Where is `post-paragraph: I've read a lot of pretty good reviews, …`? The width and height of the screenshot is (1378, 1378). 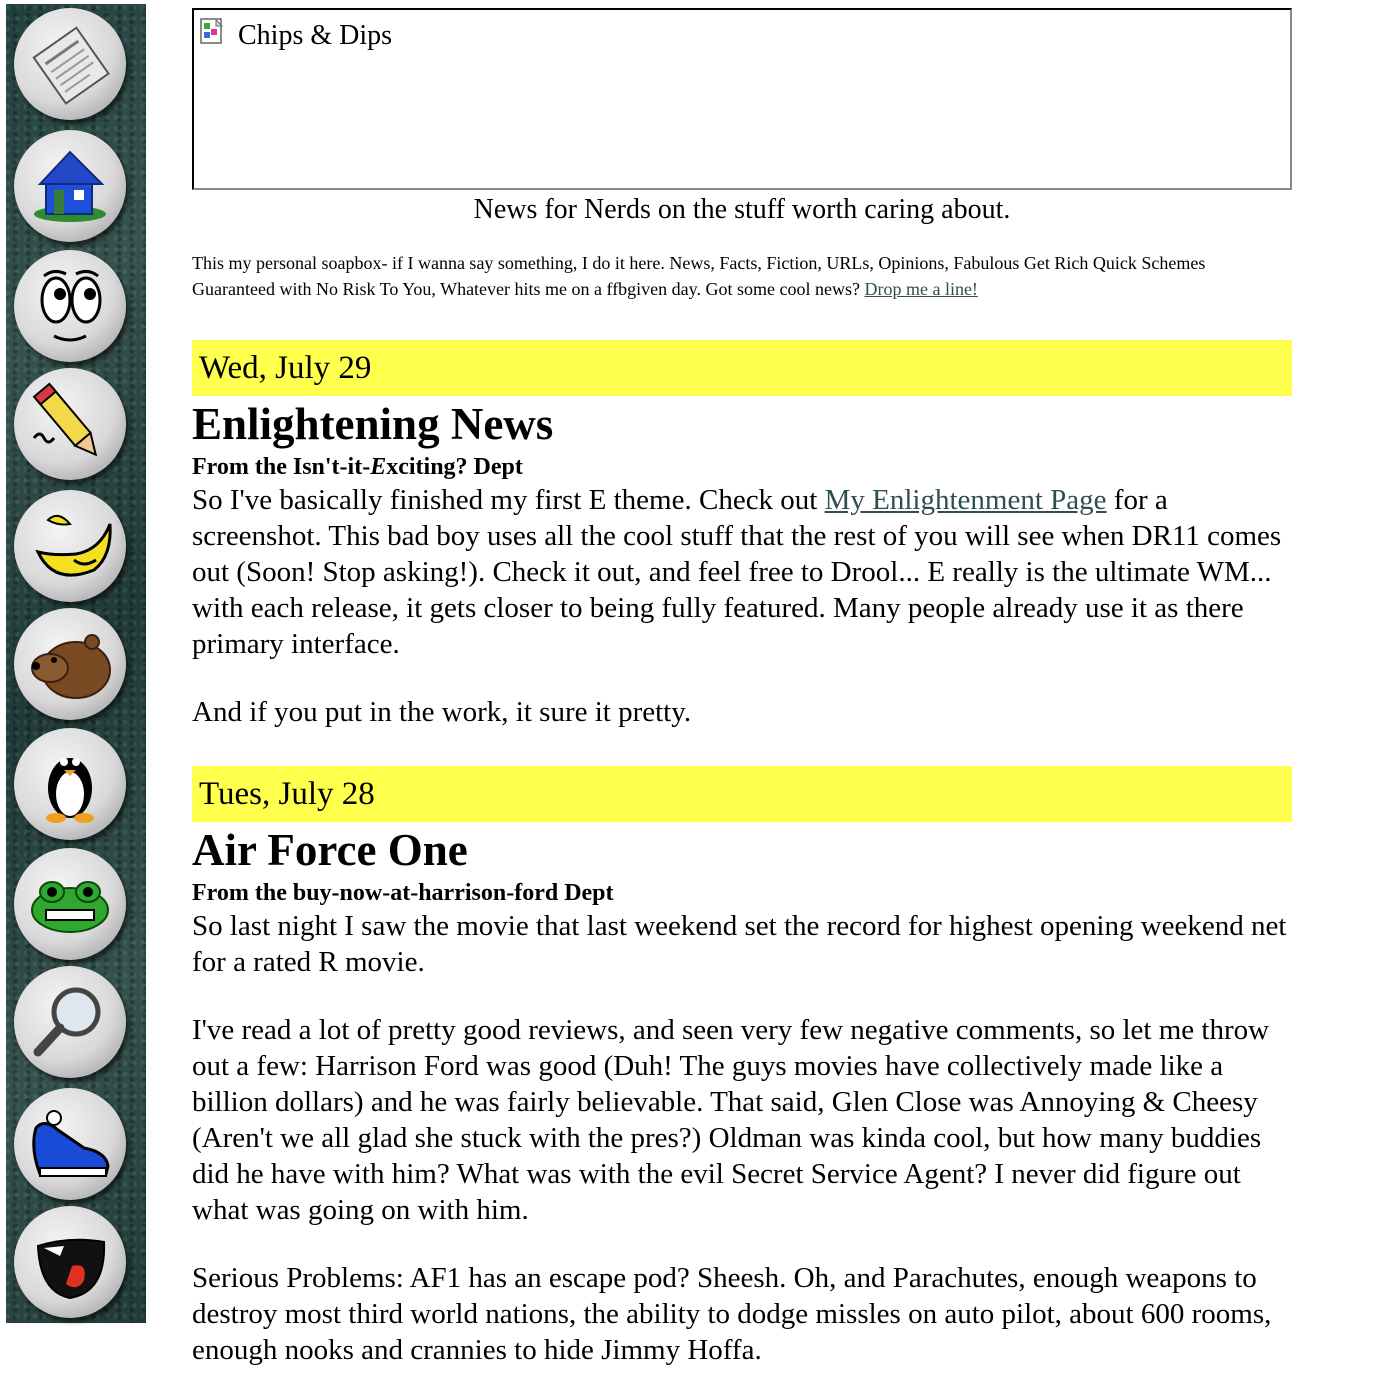
post-paragraph: I've read a lot of pretty good reviews, … is located at coordinates (731, 1120).